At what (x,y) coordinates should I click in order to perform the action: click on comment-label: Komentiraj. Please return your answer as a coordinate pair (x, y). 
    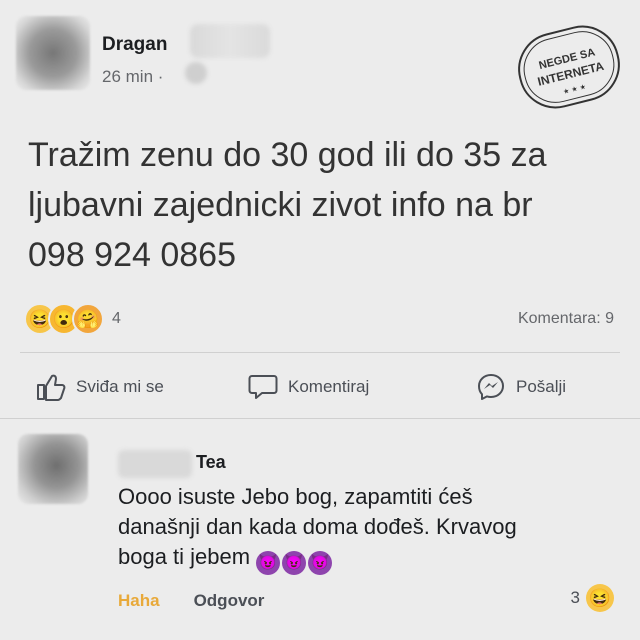
    Looking at the image, I should click on (329, 386).